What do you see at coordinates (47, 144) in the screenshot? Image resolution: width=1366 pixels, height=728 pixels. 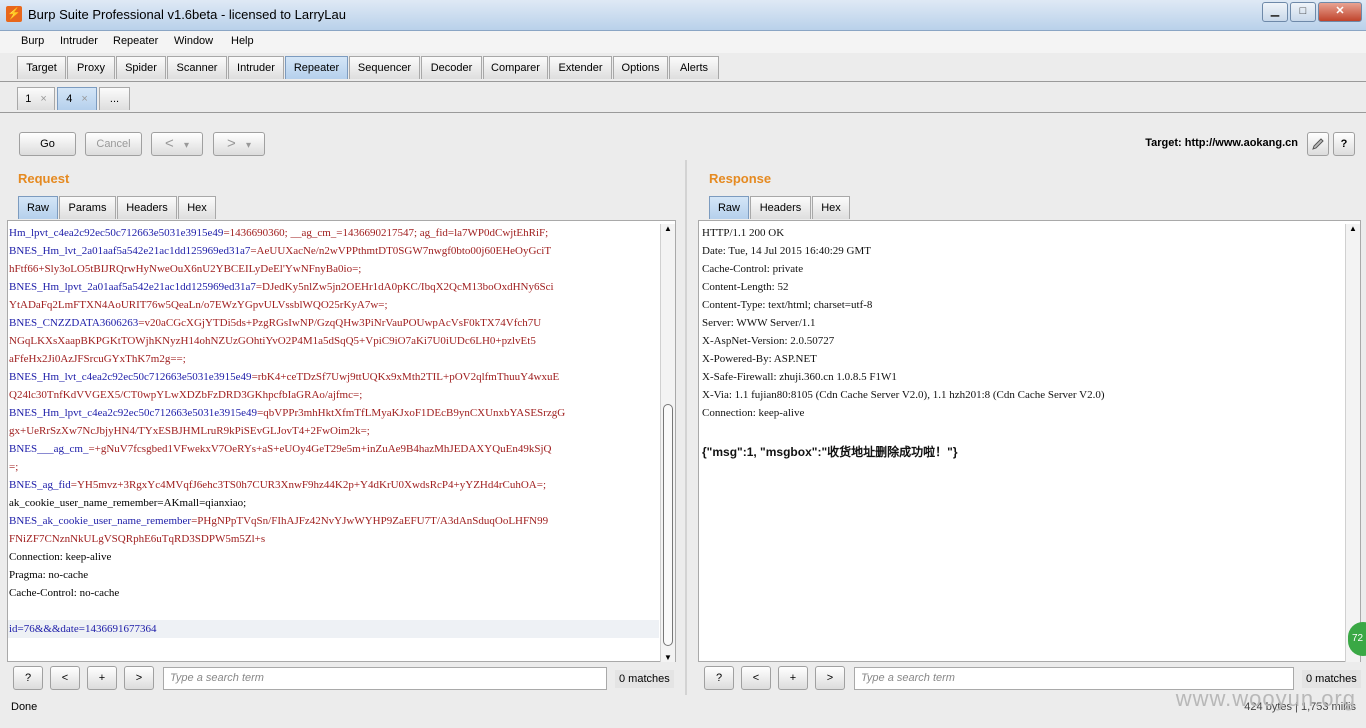 I see `go-button: Go` at bounding box center [47, 144].